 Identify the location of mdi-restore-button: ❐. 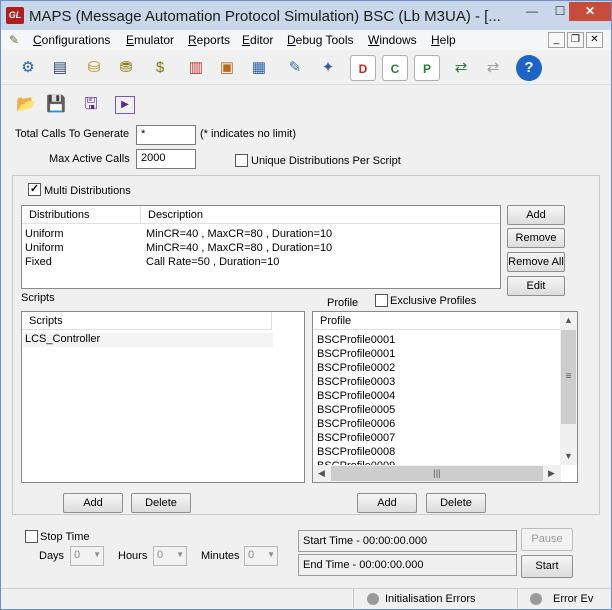
(575, 40).